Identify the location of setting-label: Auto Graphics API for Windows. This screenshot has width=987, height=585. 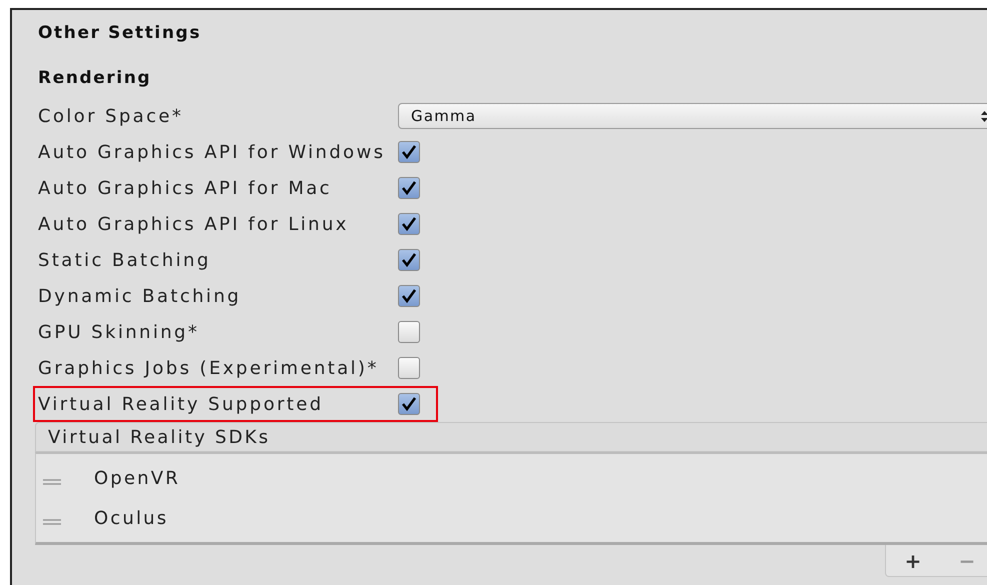
(212, 152).